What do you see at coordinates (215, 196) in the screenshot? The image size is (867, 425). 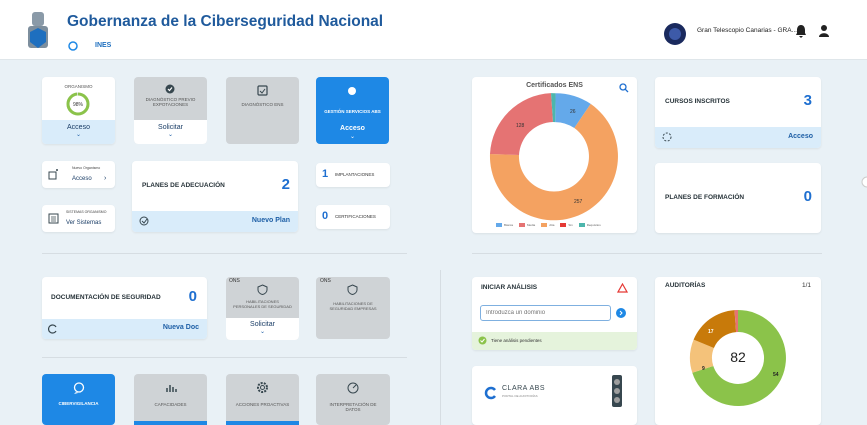 I see `planes-adecuacion-card: PLANES DE ADECUACIÓN 2 Nuevo Plan` at bounding box center [215, 196].